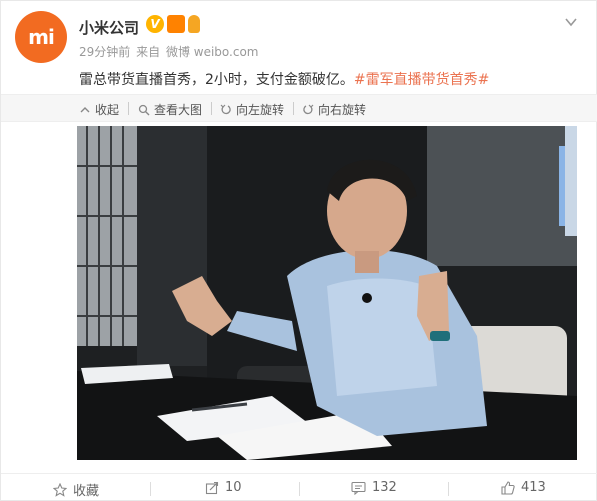  Describe the element at coordinates (212, 487) in the screenshot. I see `repost-icon` at that location.